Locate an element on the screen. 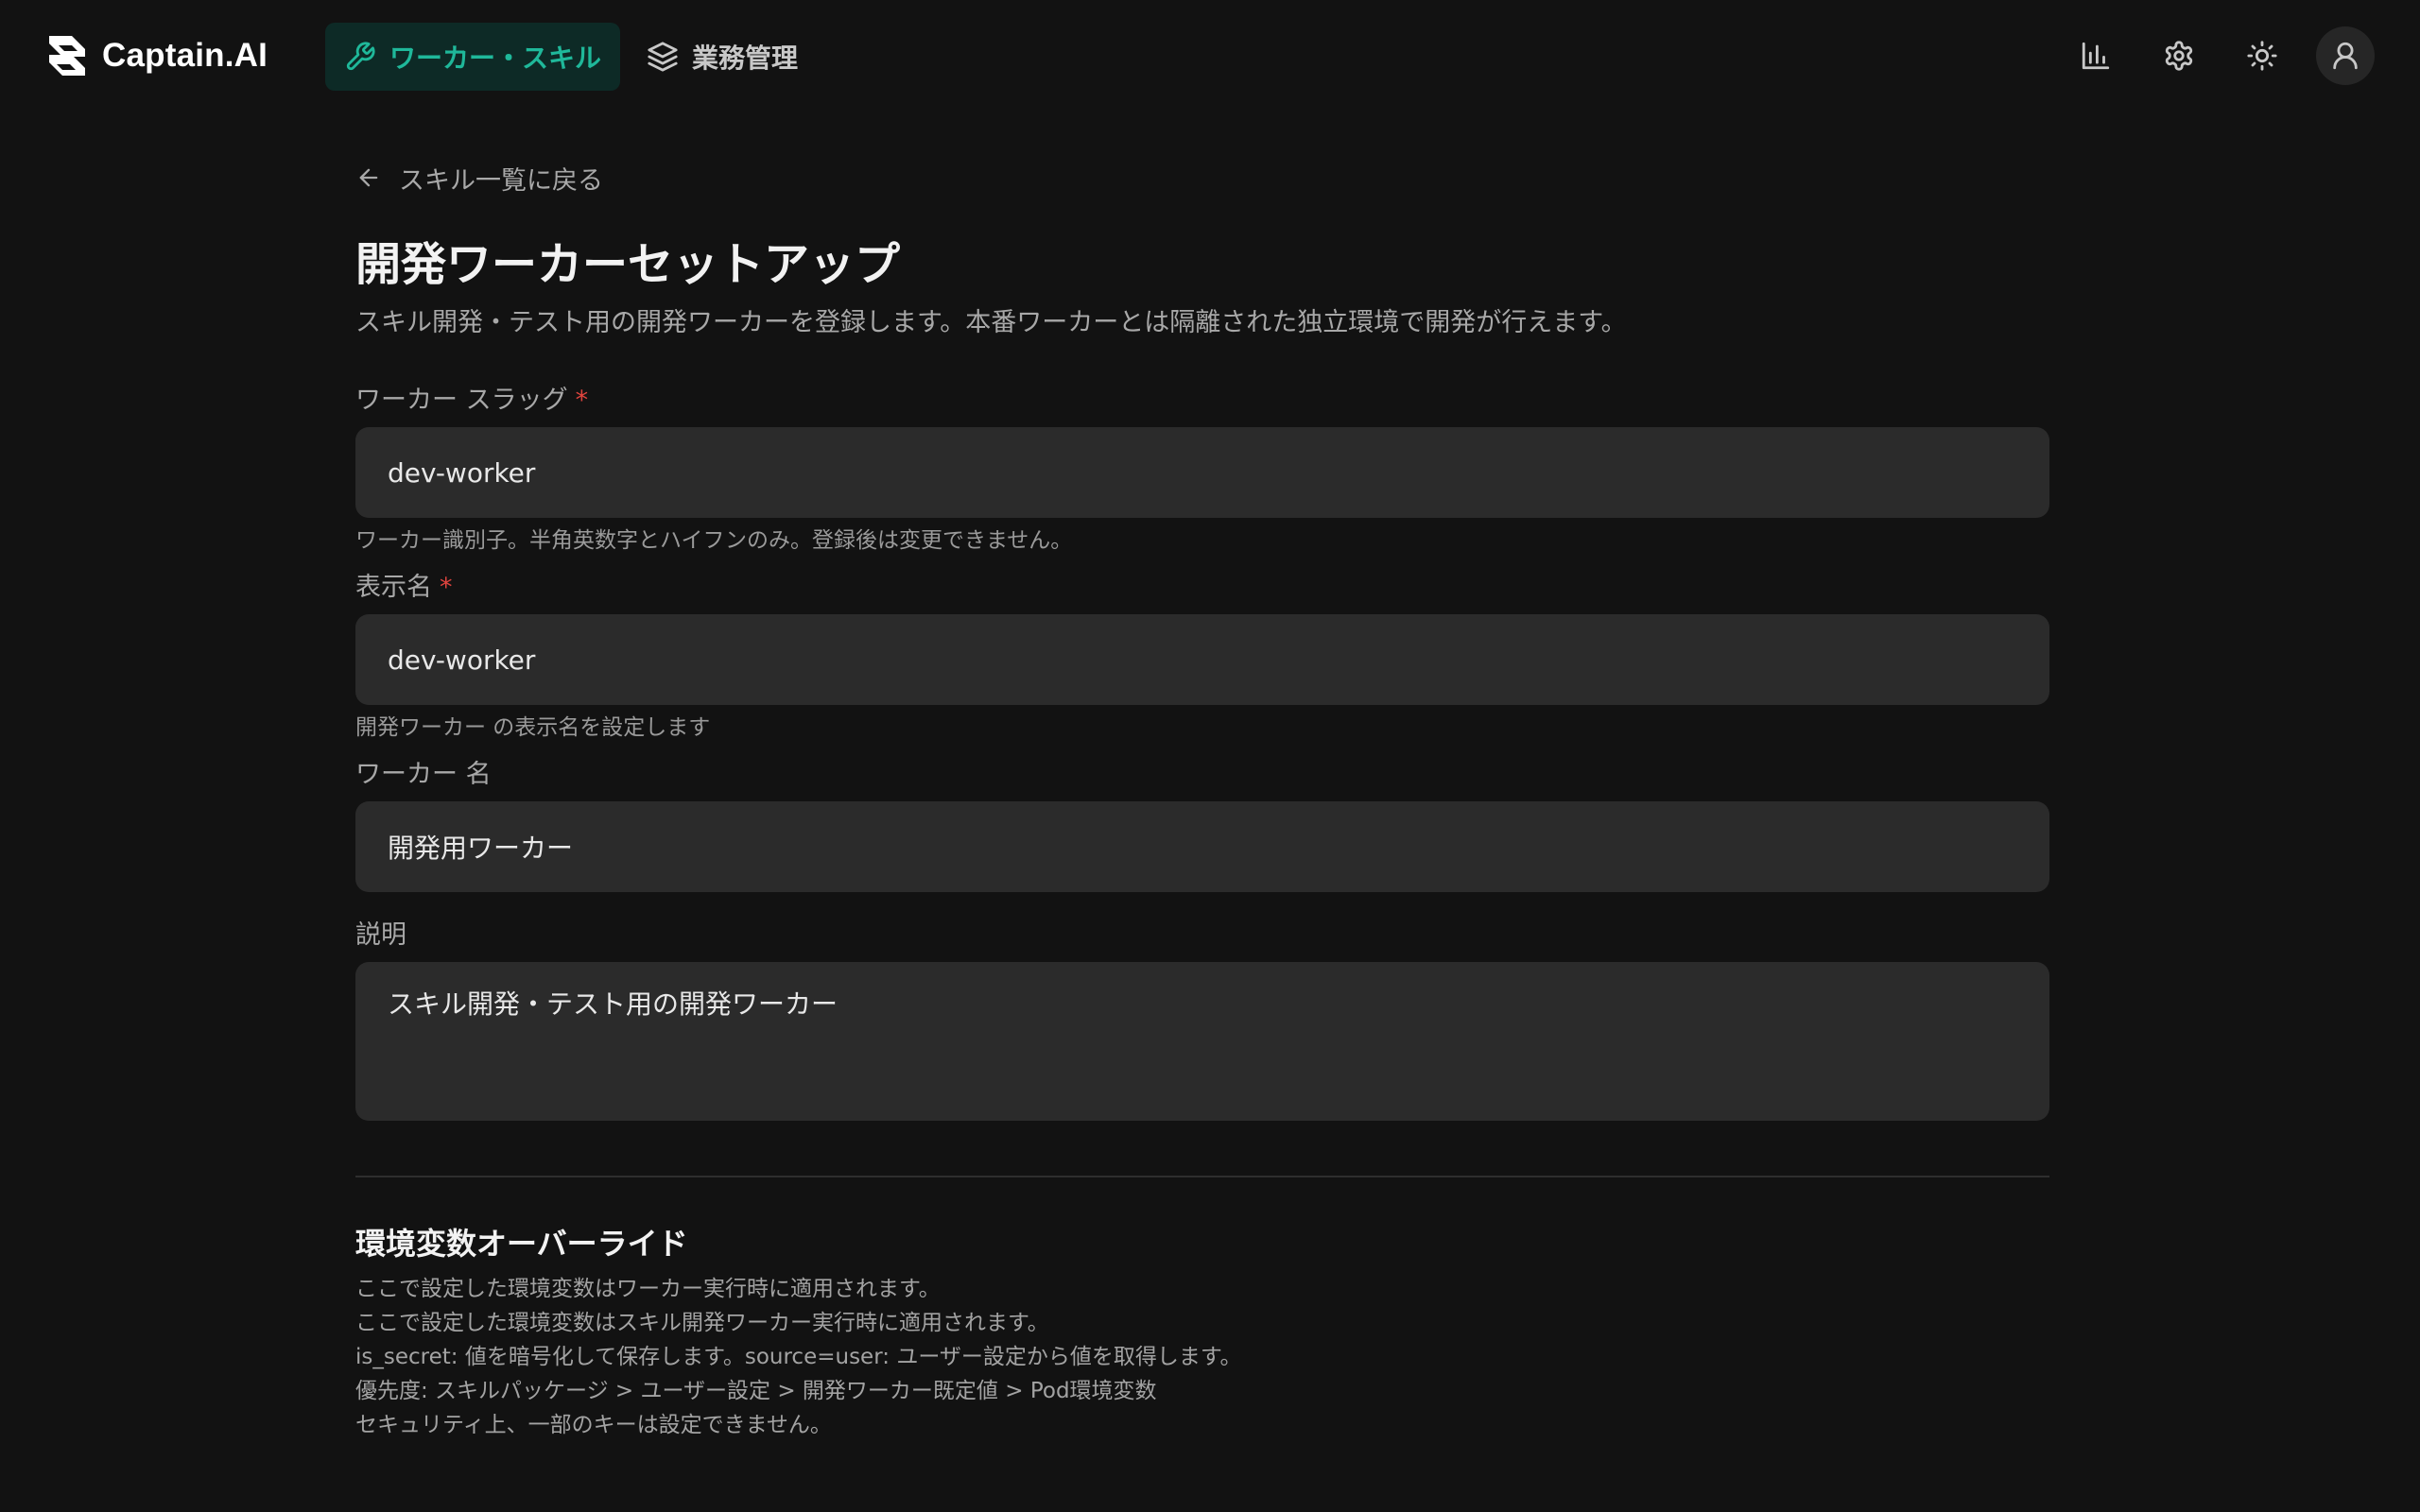 The width and height of the screenshot is (2420, 1512). main-nav: ワーカー・スキル 業務管理 is located at coordinates (571, 57).